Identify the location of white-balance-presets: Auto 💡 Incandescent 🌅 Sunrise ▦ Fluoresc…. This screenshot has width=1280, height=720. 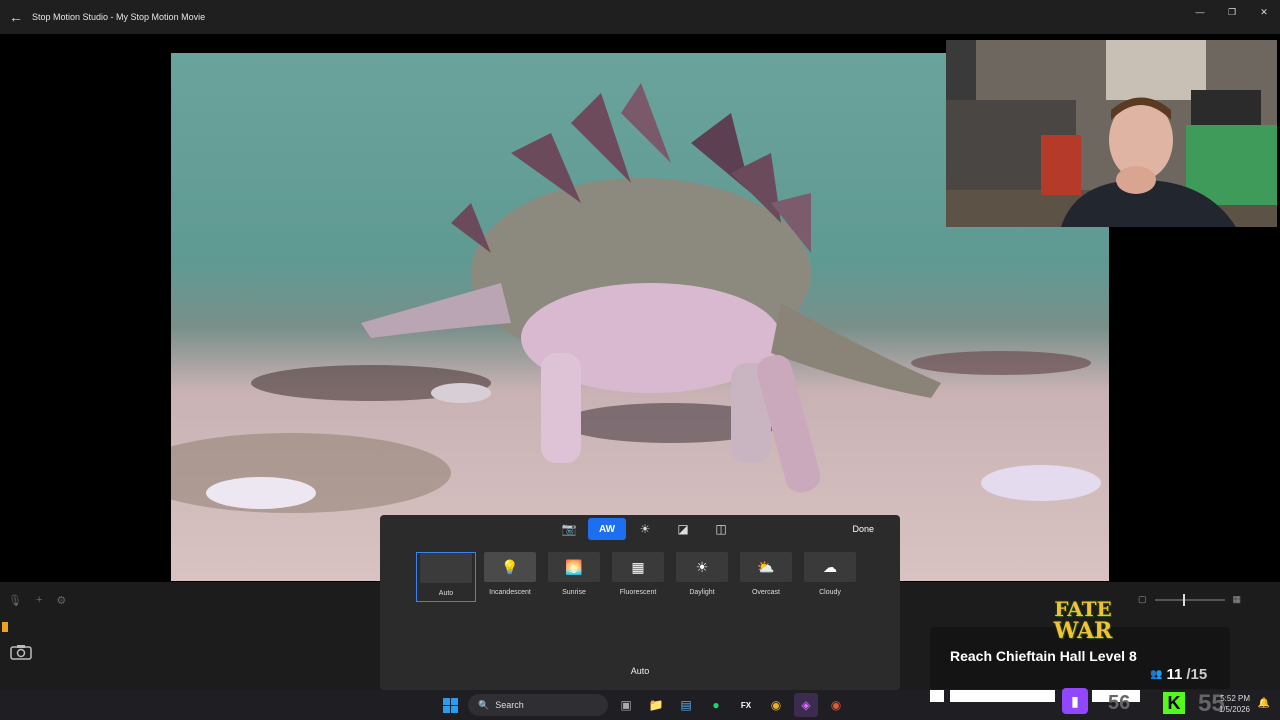
(638, 577).